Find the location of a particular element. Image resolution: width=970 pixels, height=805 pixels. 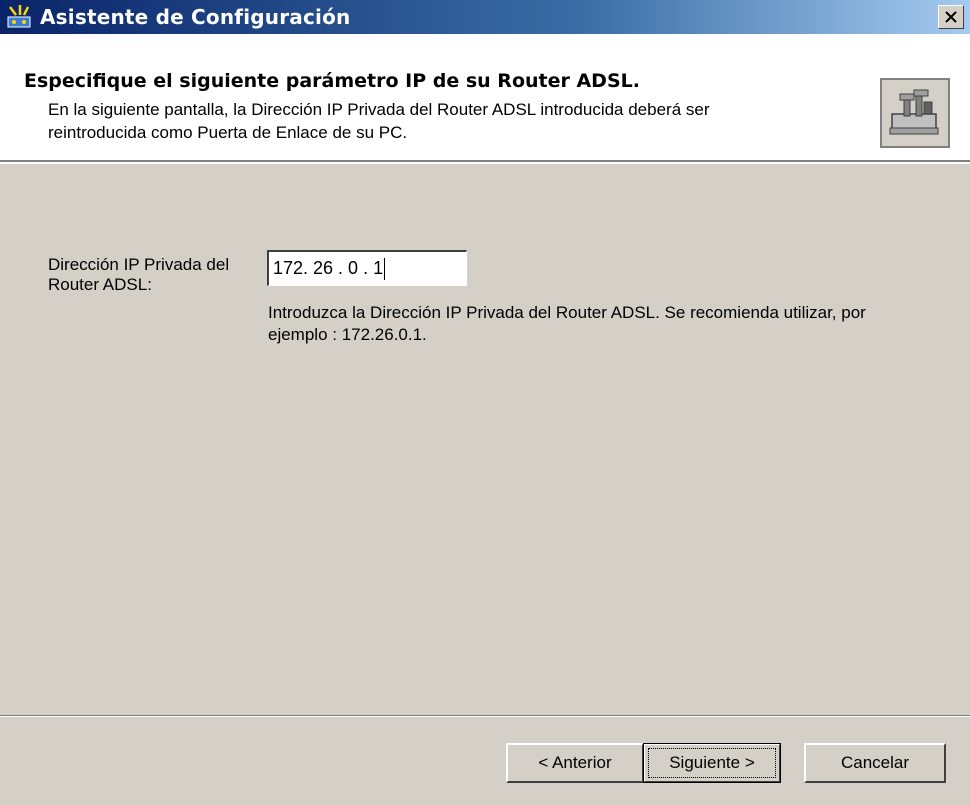

ip-address-input: 172. 26 . 0 . 1 is located at coordinates (367, 268).